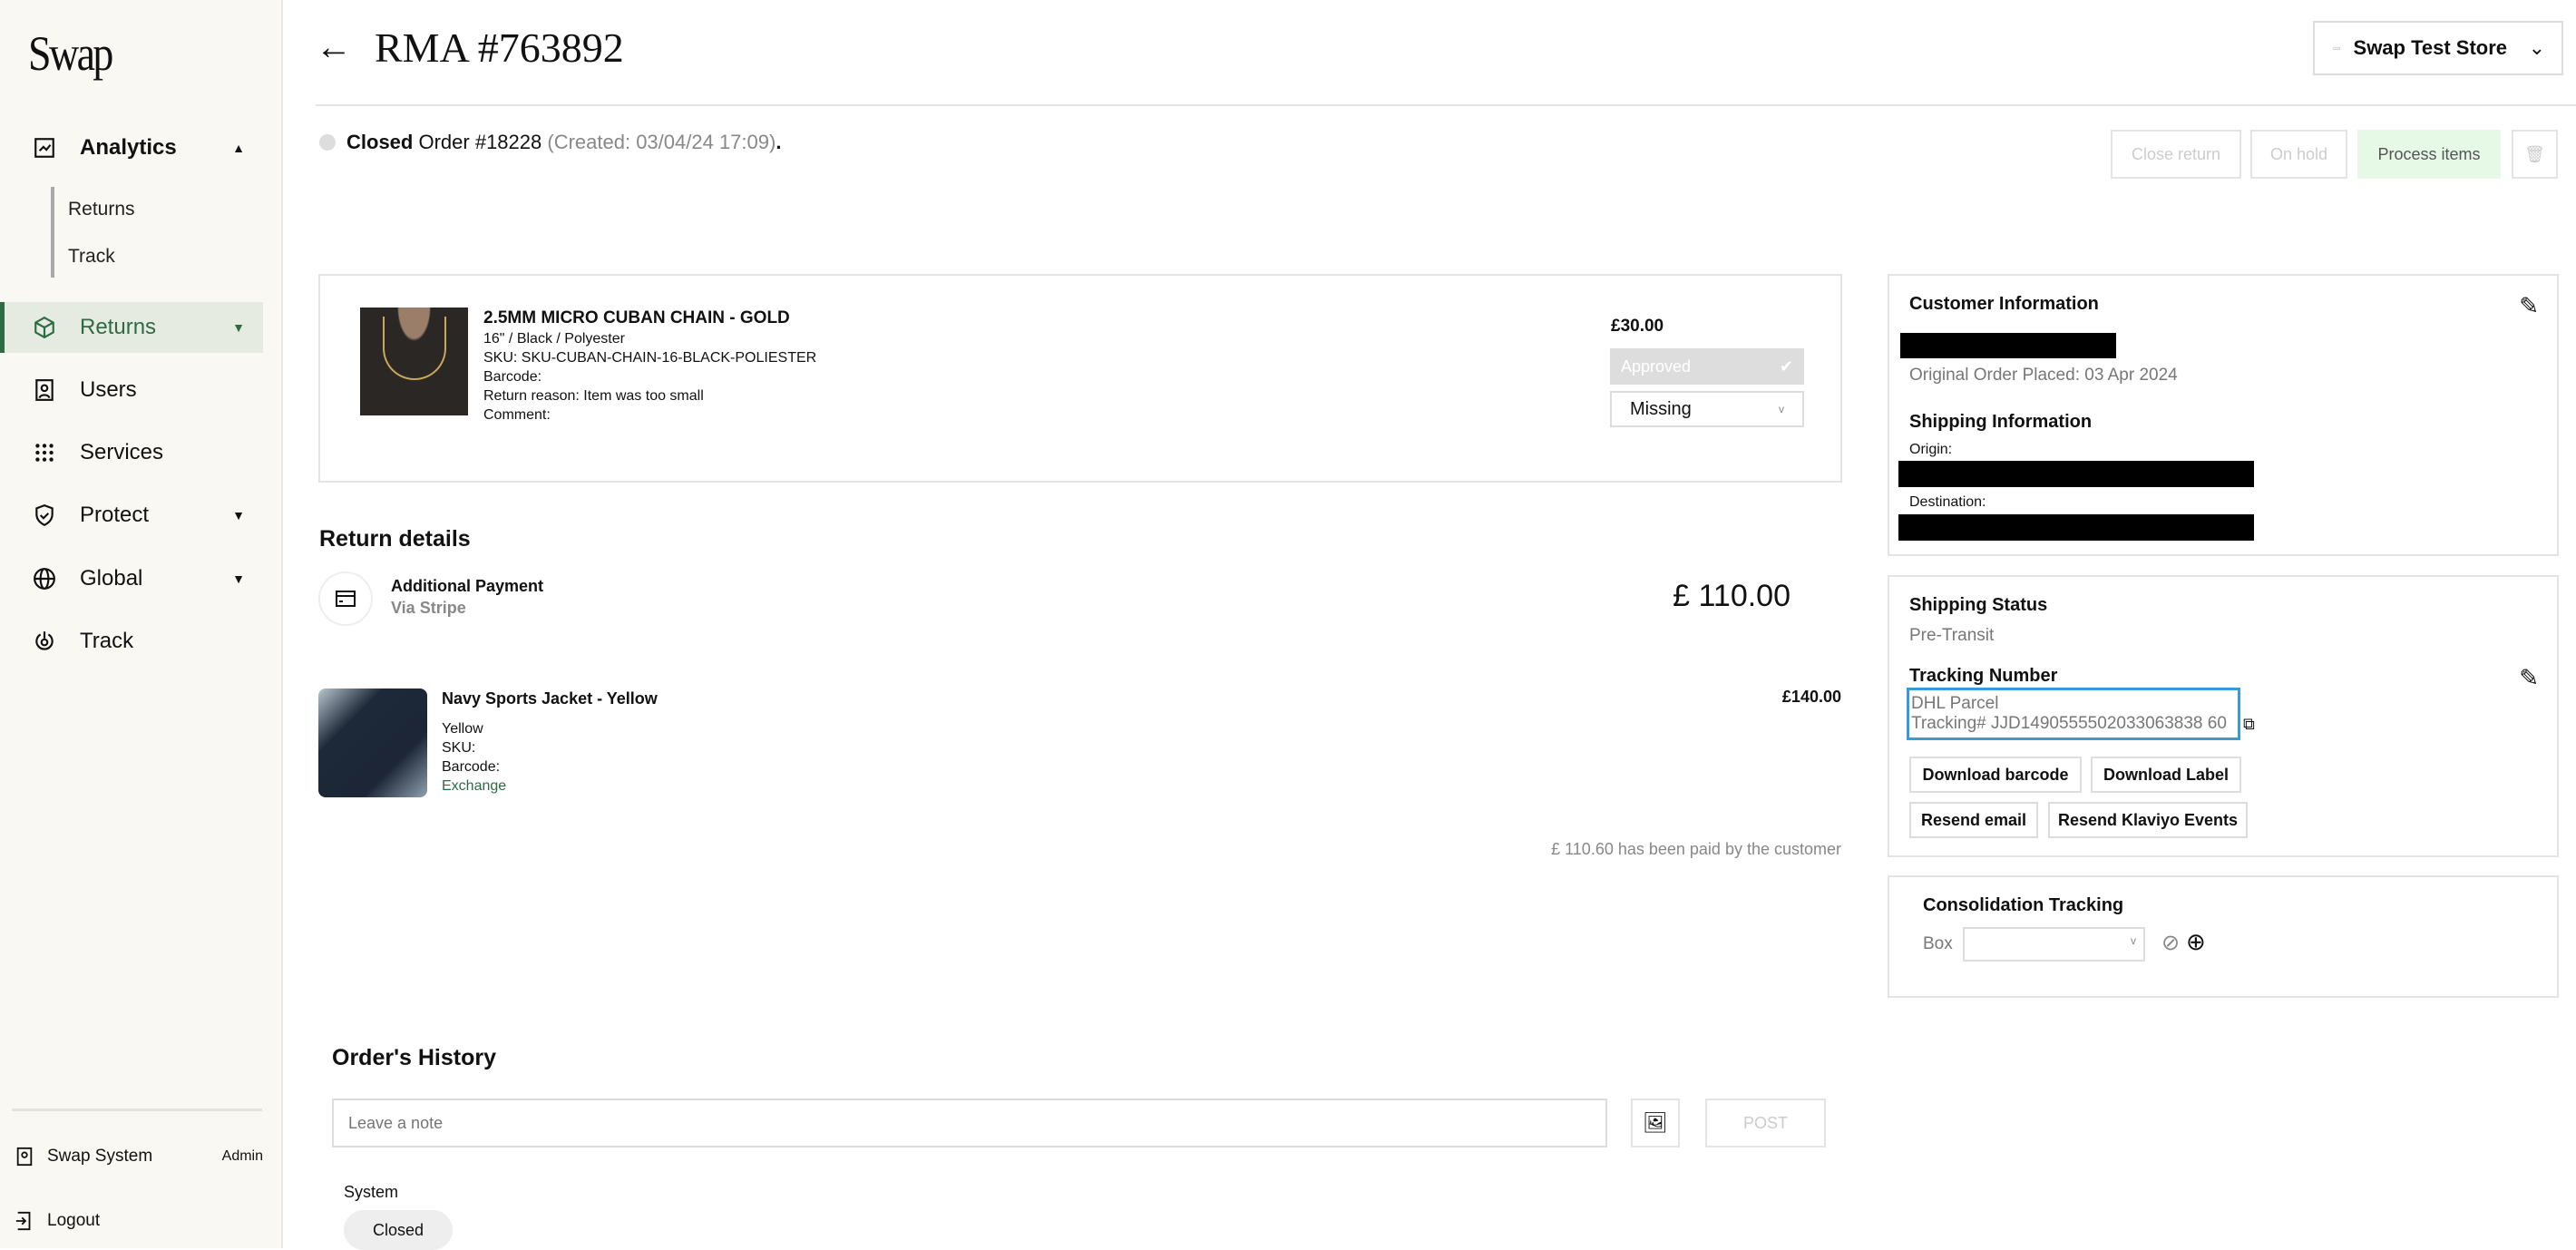 This screenshot has height=1250, width=2576. I want to click on sidebar-item-protect: Protect ▼, so click(131, 515).